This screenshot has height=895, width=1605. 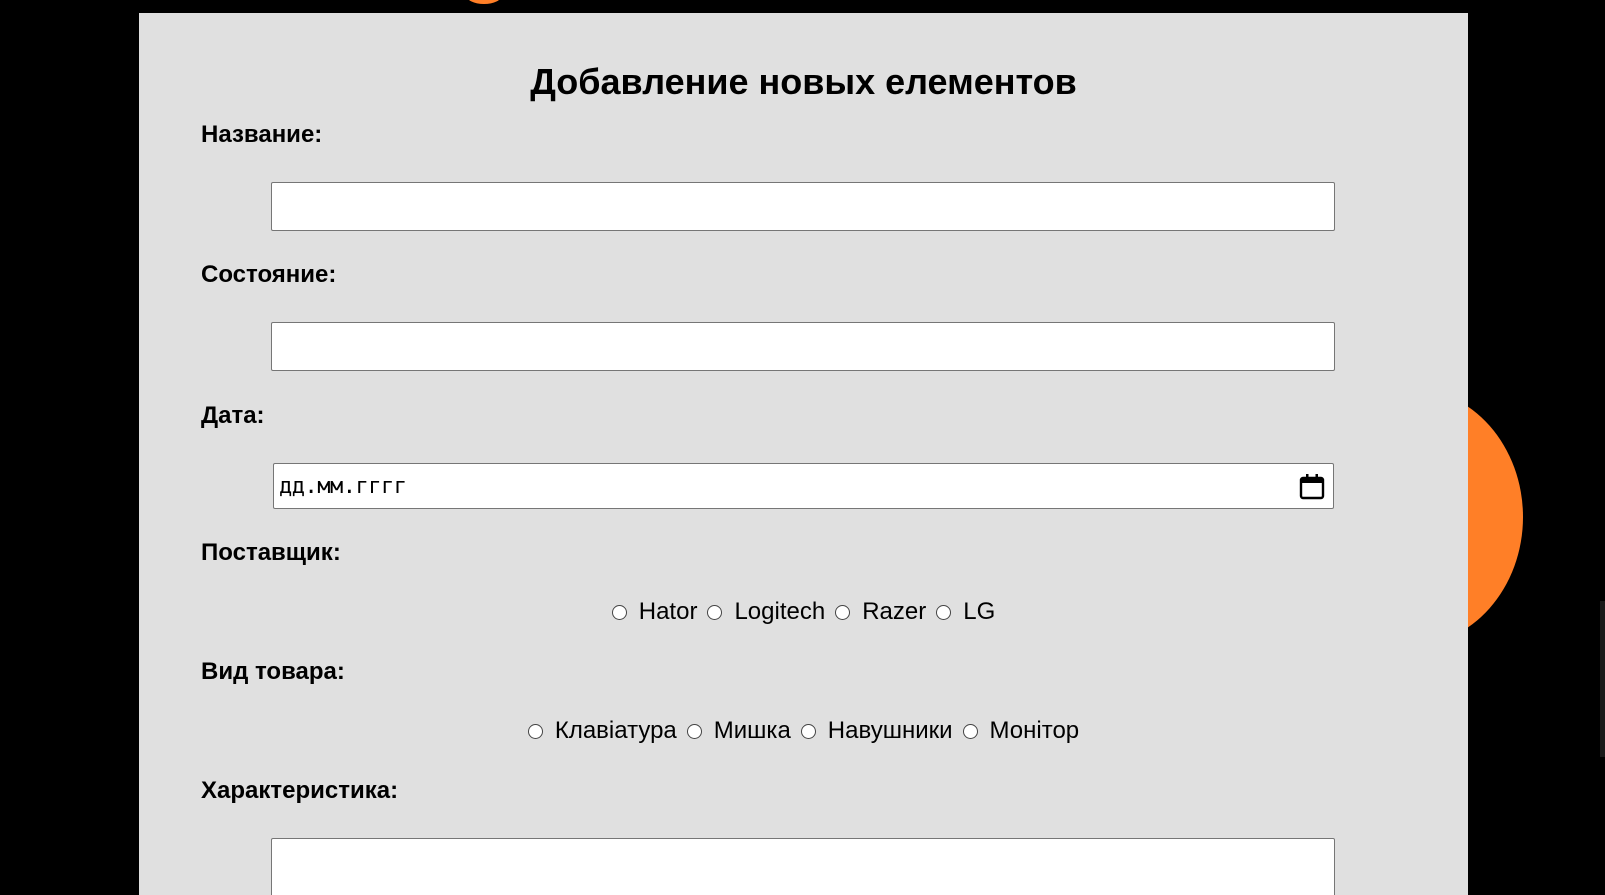 I want to click on state-input, so click(x=803, y=346).